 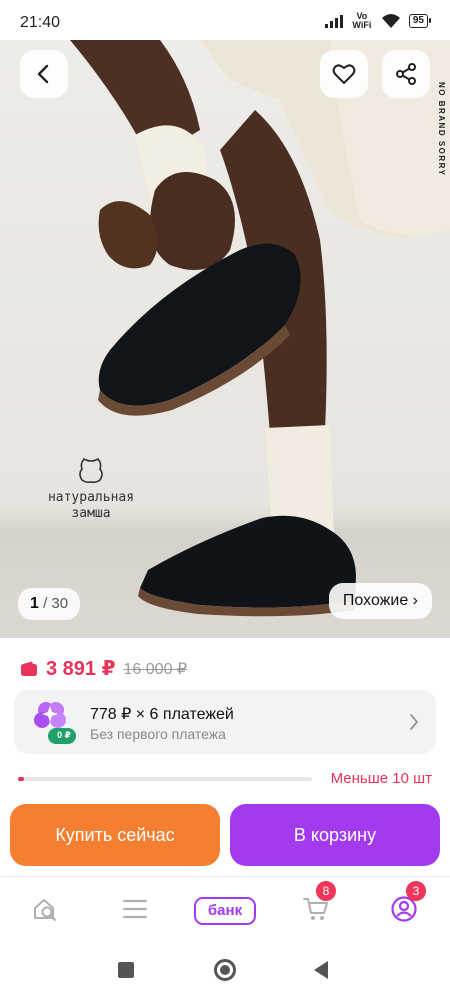 What do you see at coordinates (362, 20) in the screenshot?
I see `volte-wifi-label: Vo WiFi` at bounding box center [362, 20].